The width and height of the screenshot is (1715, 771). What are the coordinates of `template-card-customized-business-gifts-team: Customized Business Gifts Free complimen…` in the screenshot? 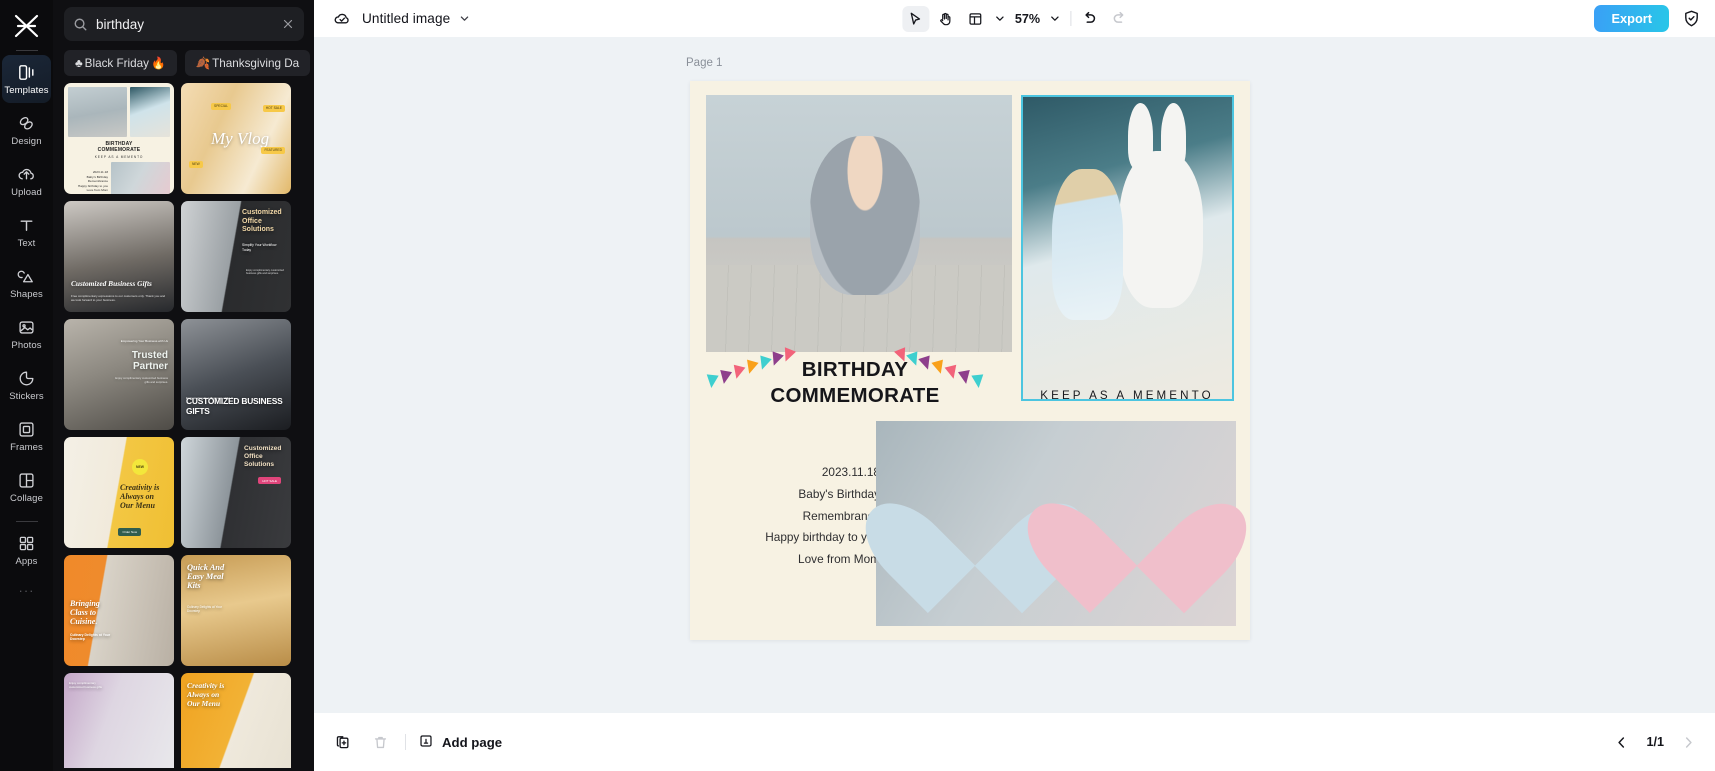 It's located at (119, 256).